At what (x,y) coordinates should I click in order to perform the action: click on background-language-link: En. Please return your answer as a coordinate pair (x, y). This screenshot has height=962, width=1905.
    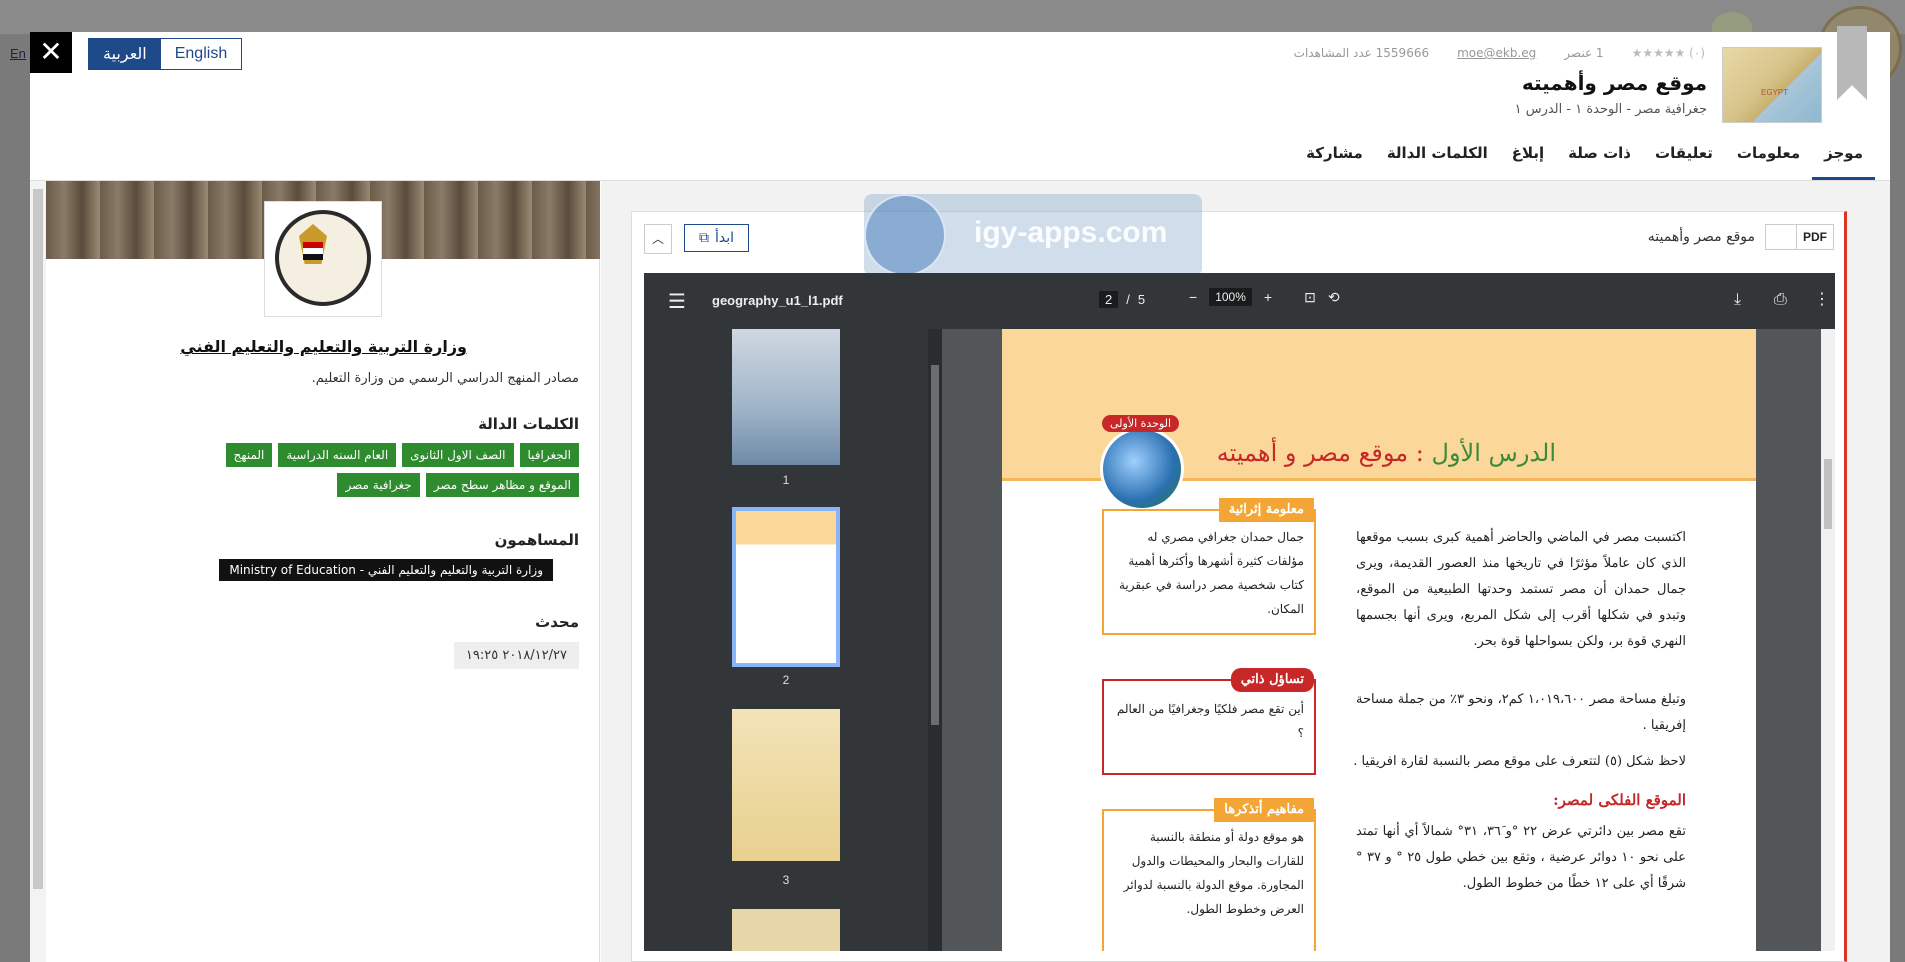
    Looking at the image, I should click on (18, 53).